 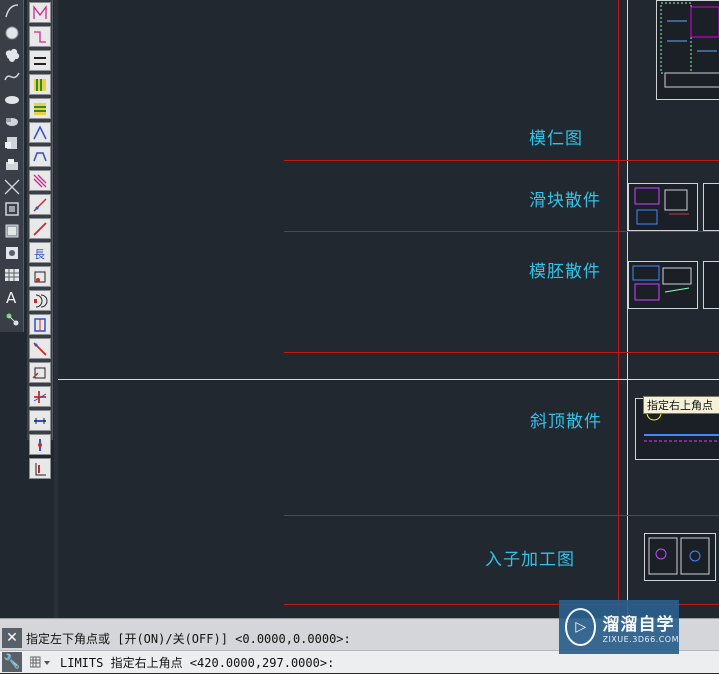 What do you see at coordinates (39, 420) in the screenshot?
I see `dimension-edit-icon` at bounding box center [39, 420].